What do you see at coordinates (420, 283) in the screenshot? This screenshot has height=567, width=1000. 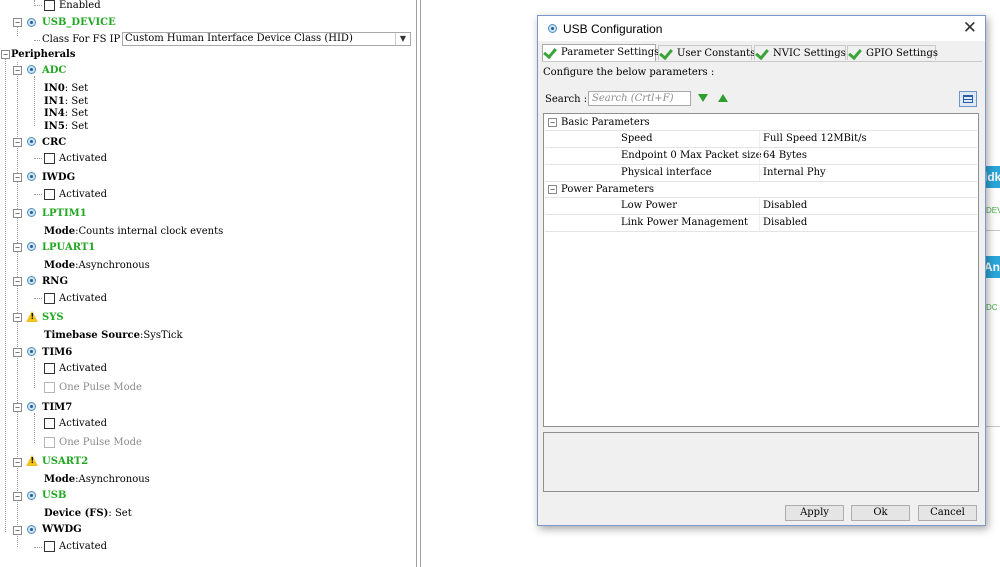 I see `pane-divider` at bounding box center [420, 283].